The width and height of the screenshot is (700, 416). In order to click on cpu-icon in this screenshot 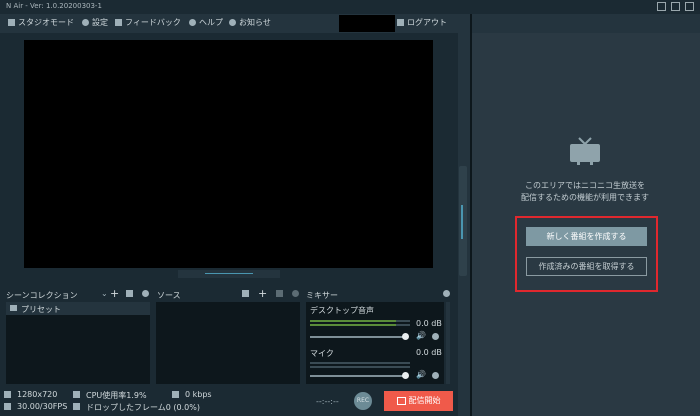, I will do `click(76, 394)`.